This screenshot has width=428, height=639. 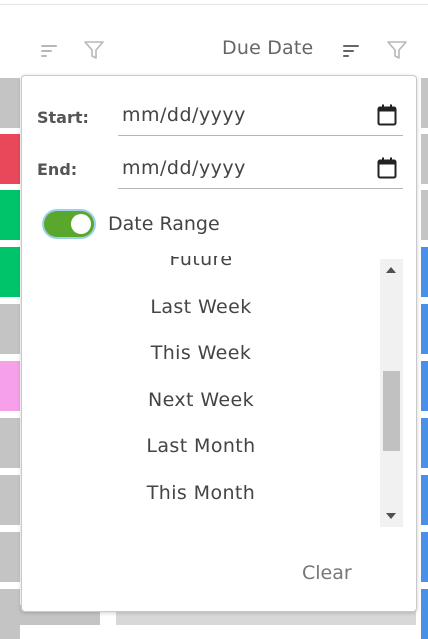 What do you see at coordinates (327, 573) in the screenshot?
I see `clear-button: Clear` at bounding box center [327, 573].